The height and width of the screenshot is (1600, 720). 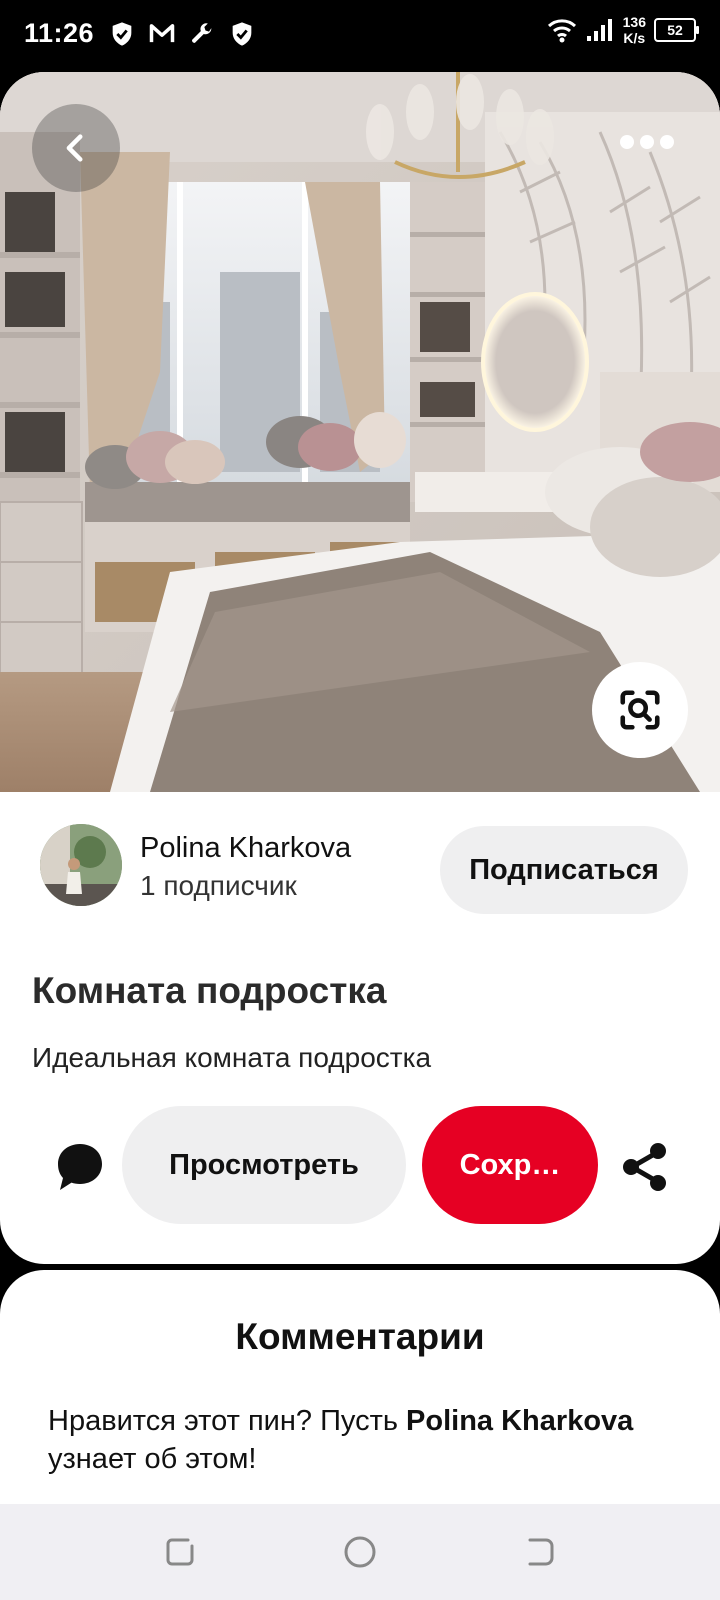 What do you see at coordinates (59, 33) in the screenshot?
I see `status-time: 11:26` at bounding box center [59, 33].